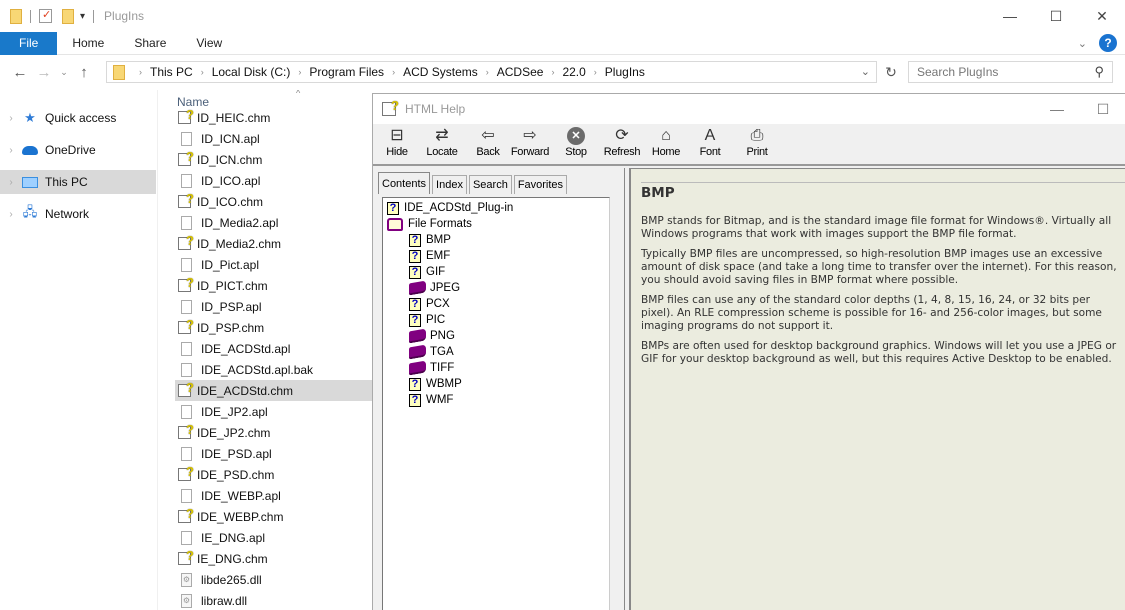 Image resolution: width=1125 pixels, height=610 pixels. What do you see at coordinates (710, 145) in the screenshot?
I see `toolbar-font-button: A Font` at bounding box center [710, 145].